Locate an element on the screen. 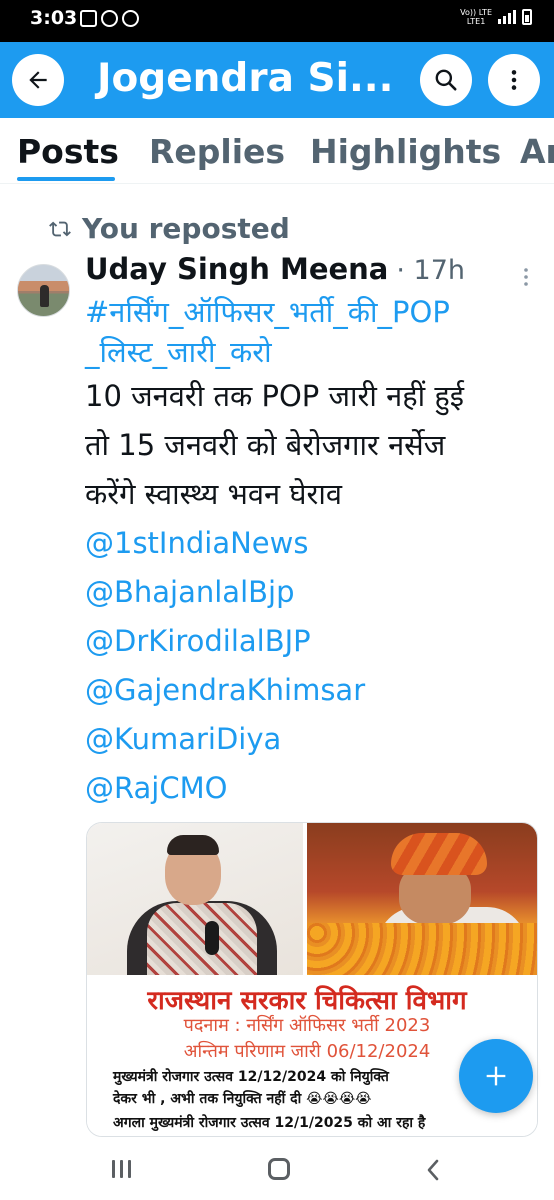 The height and width of the screenshot is (1200, 554). hashtag-line: #नर्सिंग_ऑफिसर_भर्ती_की_POP is located at coordinates (267, 312).